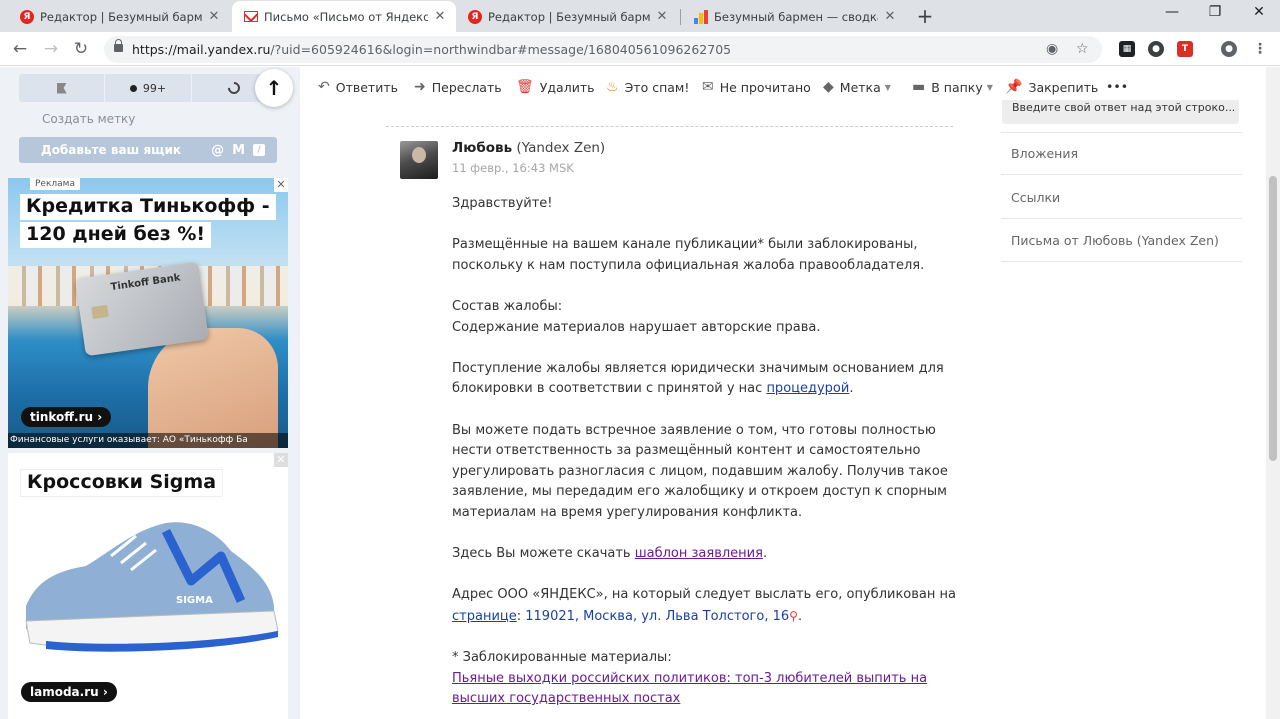 This screenshot has height=719, width=1280. Describe the element at coordinates (555, 87) in the screenshot. I see `delete-button: 🗑 Удалить` at that location.